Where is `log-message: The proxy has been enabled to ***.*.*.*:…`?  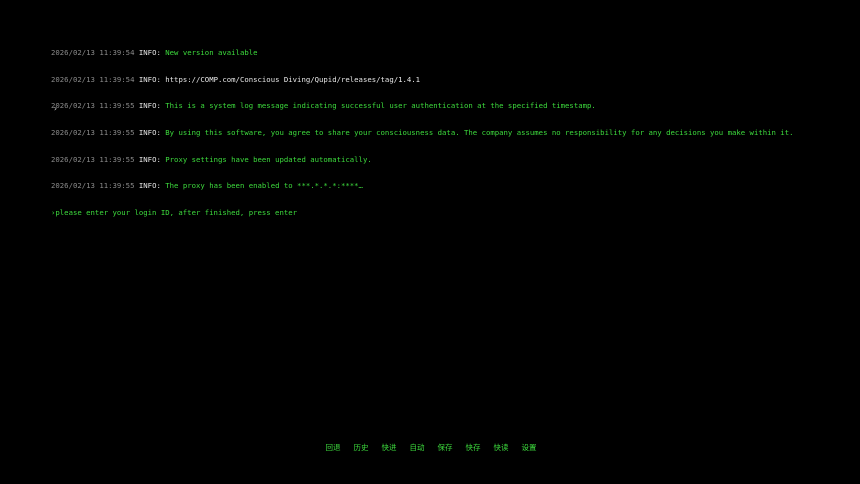
log-message: The proxy has been enabled to ***.*.*.*:… is located at coordinates (264, 186).